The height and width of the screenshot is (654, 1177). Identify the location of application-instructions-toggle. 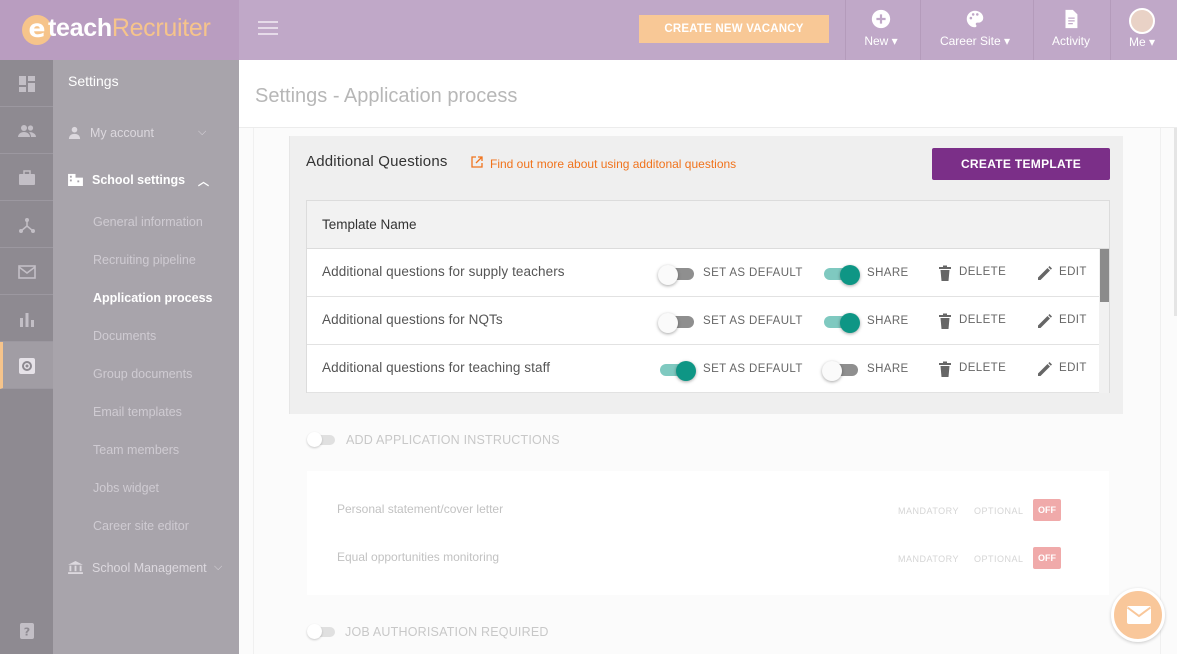
(321, 439).